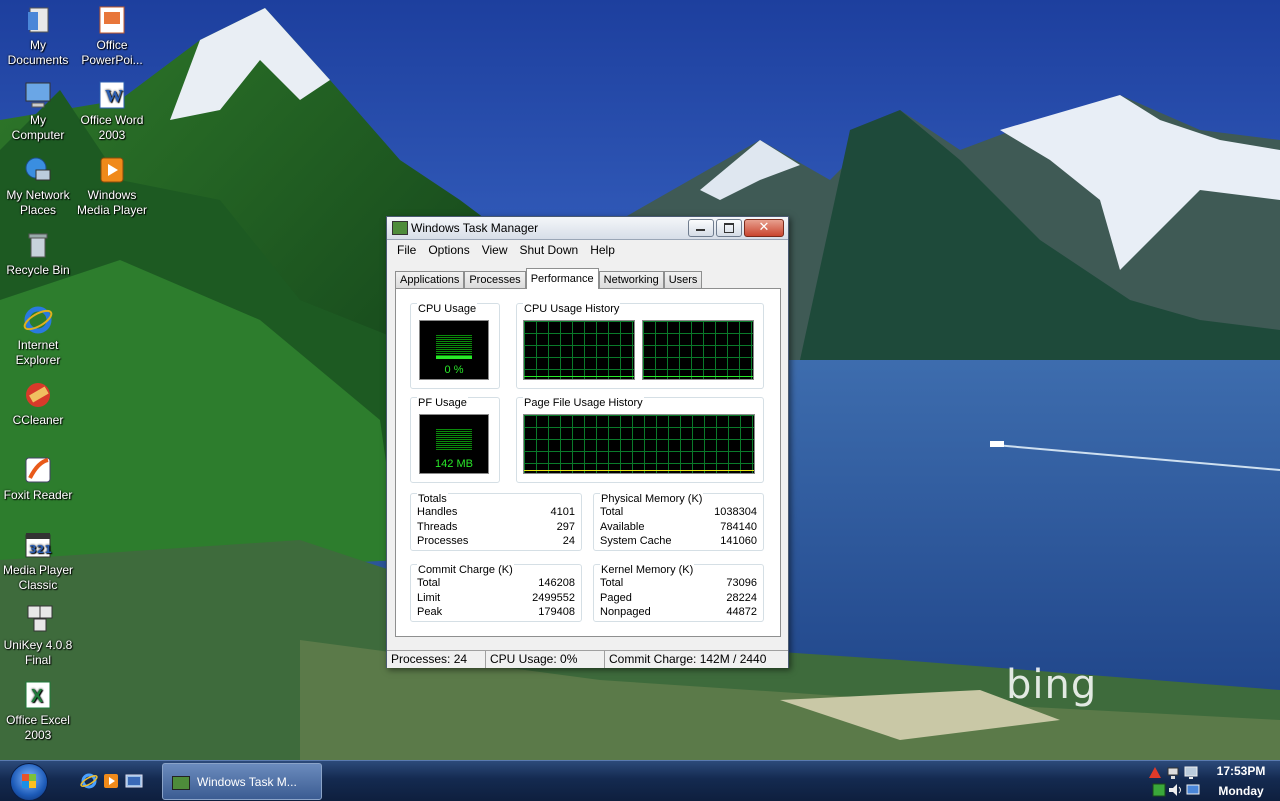 This screenshot has width=1280, height=801. Describe the element at coordinates (38, 495) in the screenshot. I see `desktop-icon-label: Foxit Reader` at that location.